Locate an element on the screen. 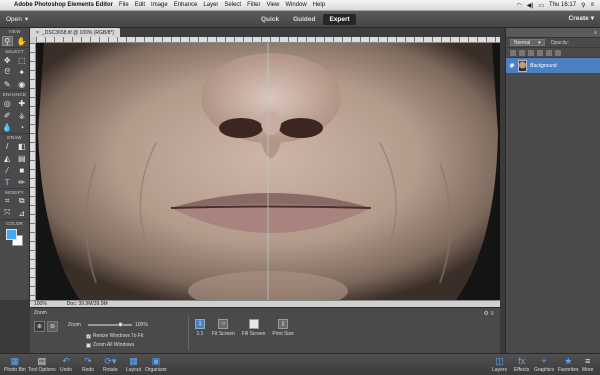  resize-windows-checkbox: ✓ is located at coordinates (88, 336).